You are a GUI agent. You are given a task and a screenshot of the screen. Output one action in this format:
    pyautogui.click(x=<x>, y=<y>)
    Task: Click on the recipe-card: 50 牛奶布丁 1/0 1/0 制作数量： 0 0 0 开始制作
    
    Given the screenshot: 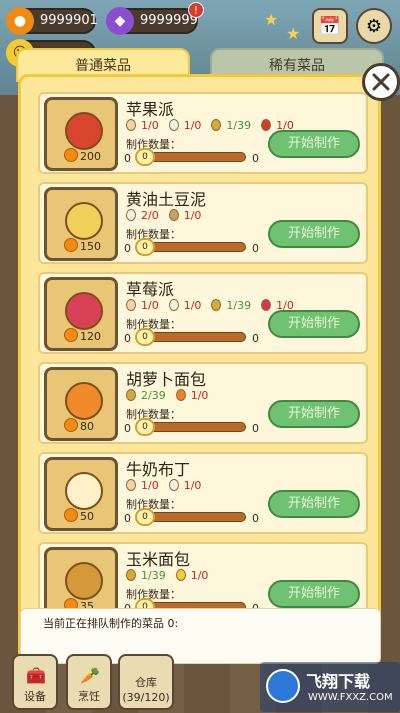 What is the action you would take?
    pyautogui.click(x=203, y=493)
    